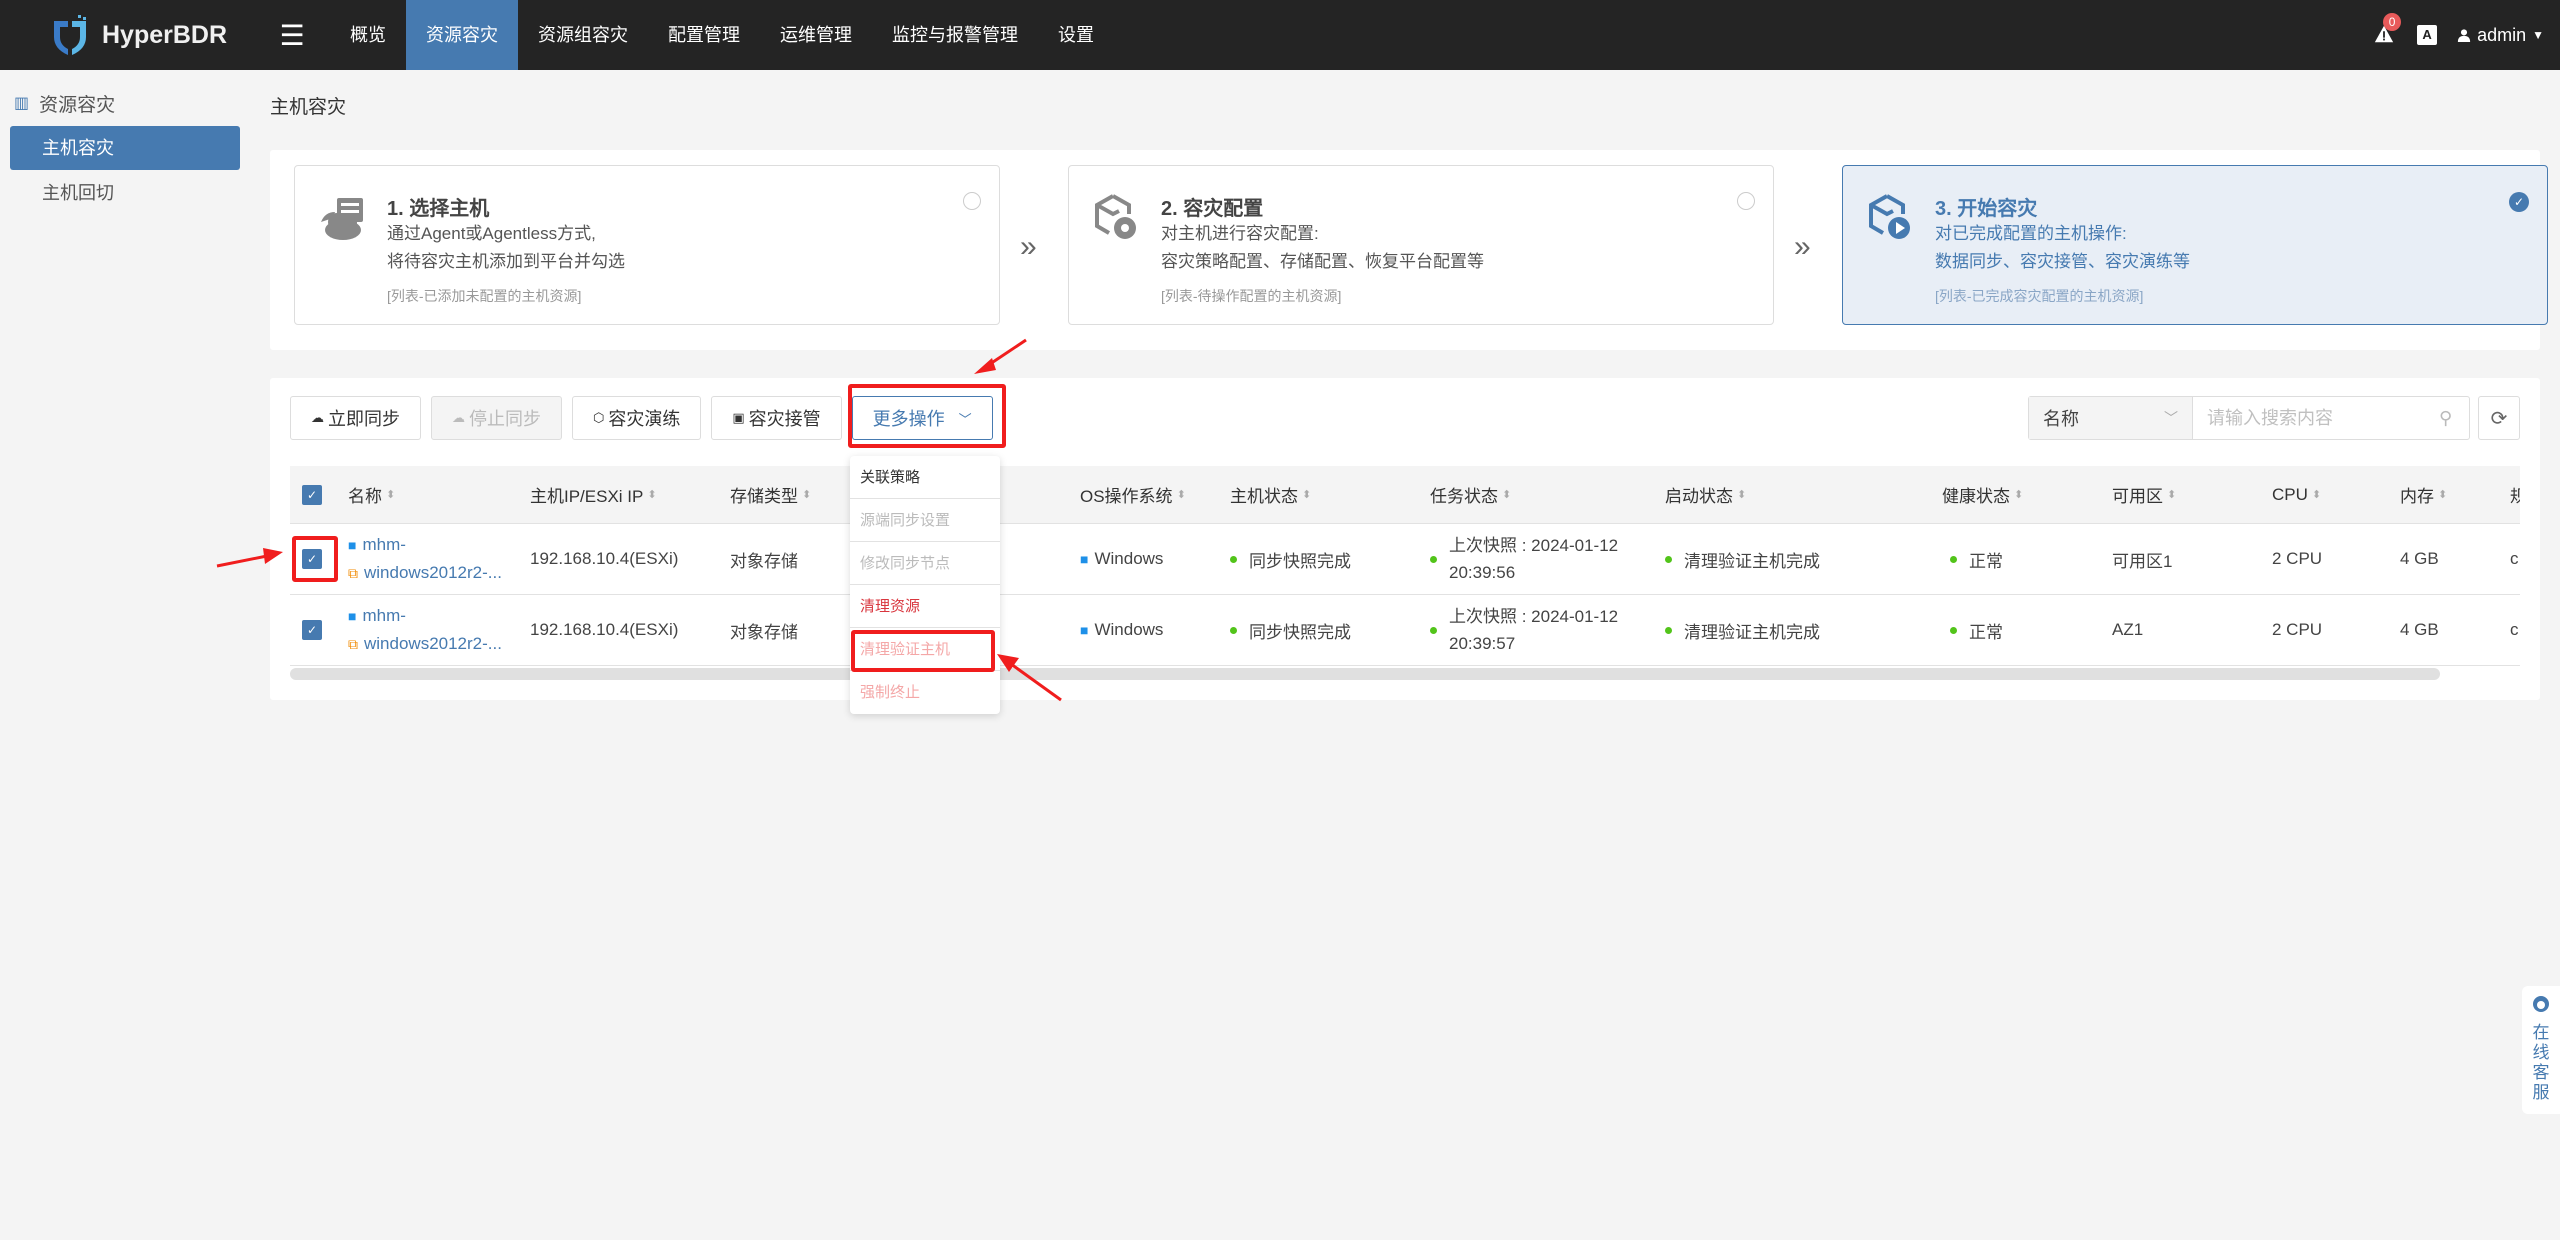 The width and height of the screenshot is (2560, 1240). Describe the element at coordinates (604, 558) in the screenshot. I see `host-ip: 192.168.10.4(ESXi)` at that location.